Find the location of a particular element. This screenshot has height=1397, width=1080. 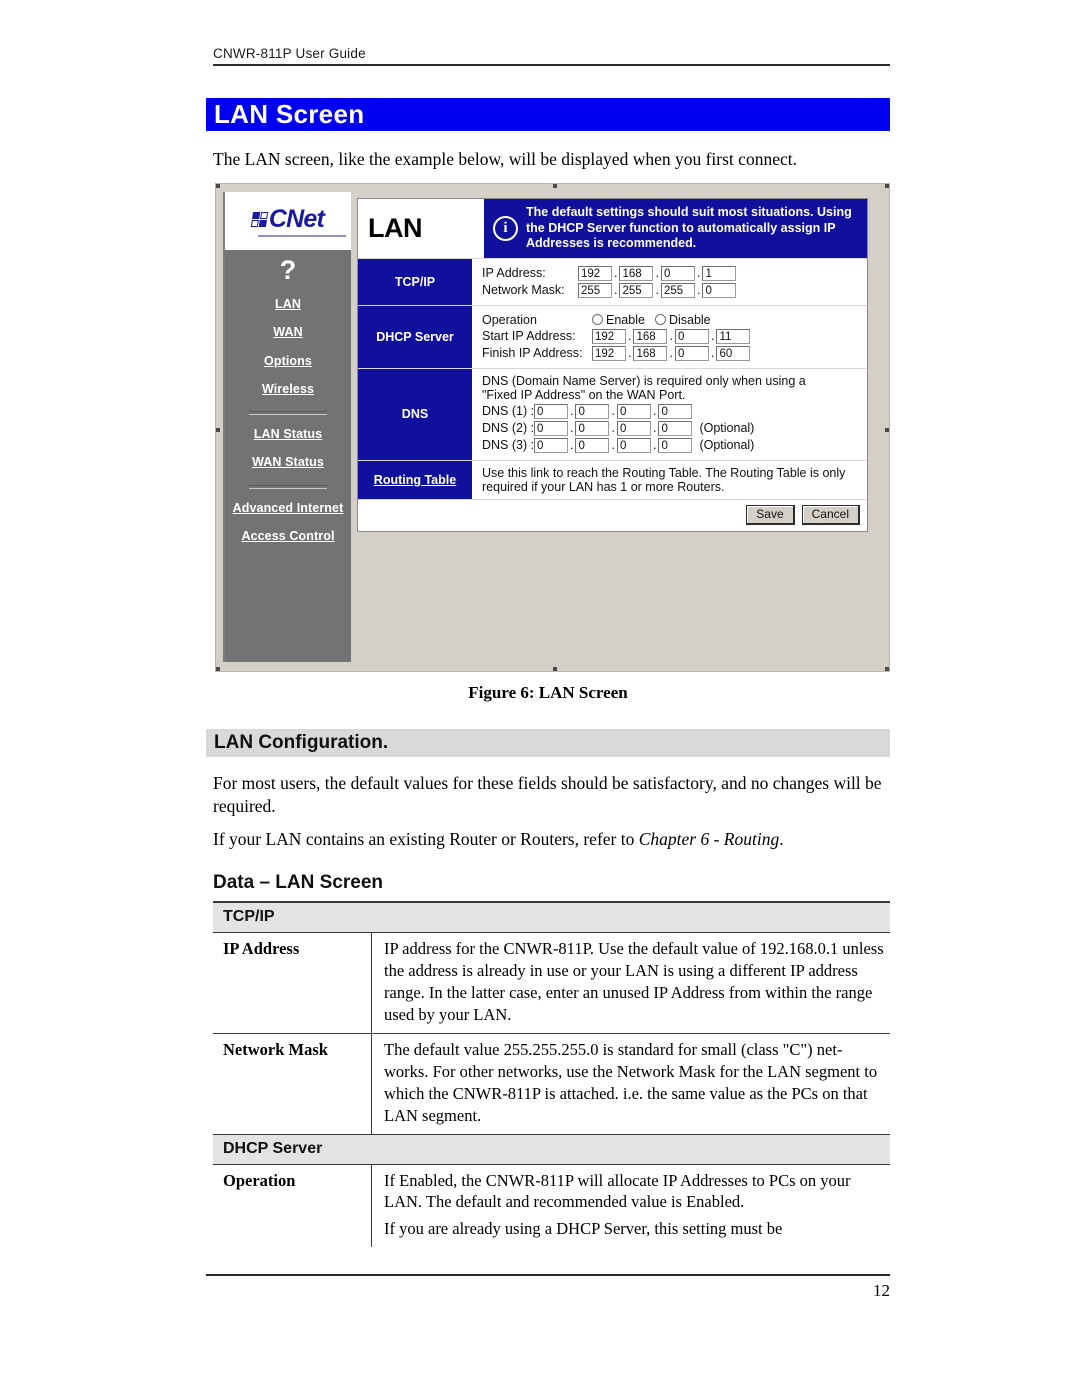

sidebar-item-wan-status: WAN Status is located at coordinates (288, 462).